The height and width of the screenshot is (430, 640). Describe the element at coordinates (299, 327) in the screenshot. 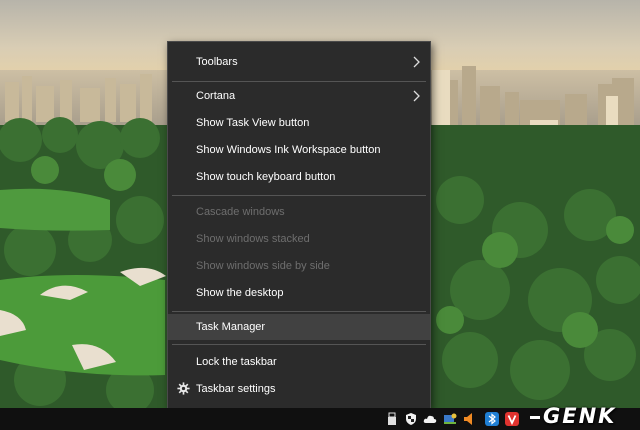

I see `menu-item-task-manager: Task Manager` at that location.